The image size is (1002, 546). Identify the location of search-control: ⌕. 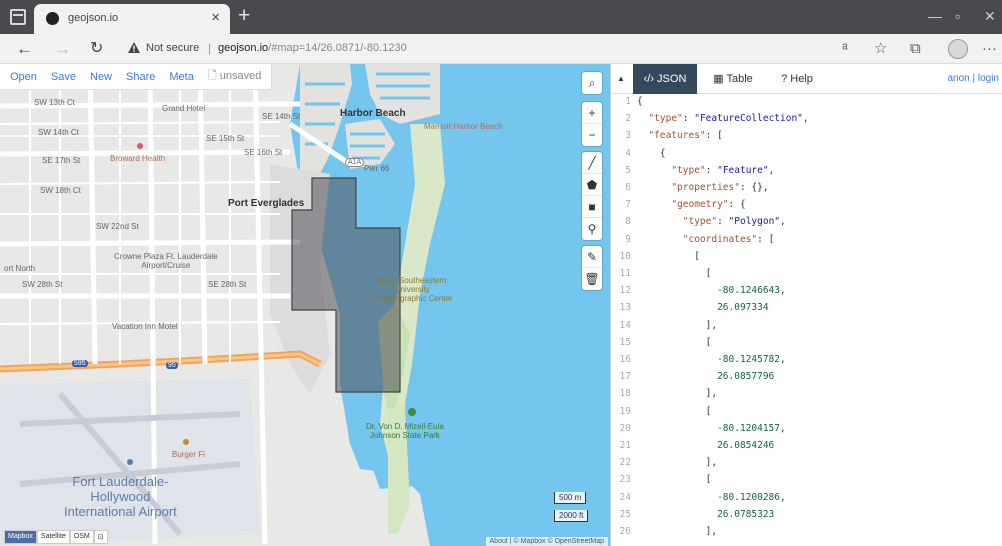
(592, 83).